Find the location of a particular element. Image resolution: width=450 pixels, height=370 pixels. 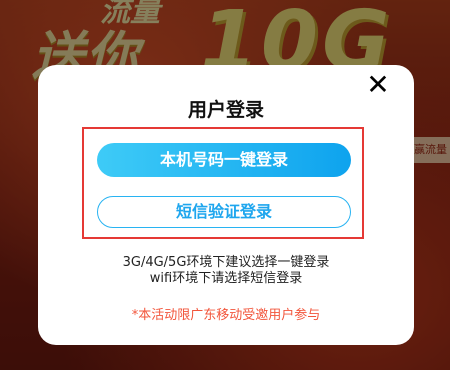

close-icon: ✕ is located at coordinates (378, 85).